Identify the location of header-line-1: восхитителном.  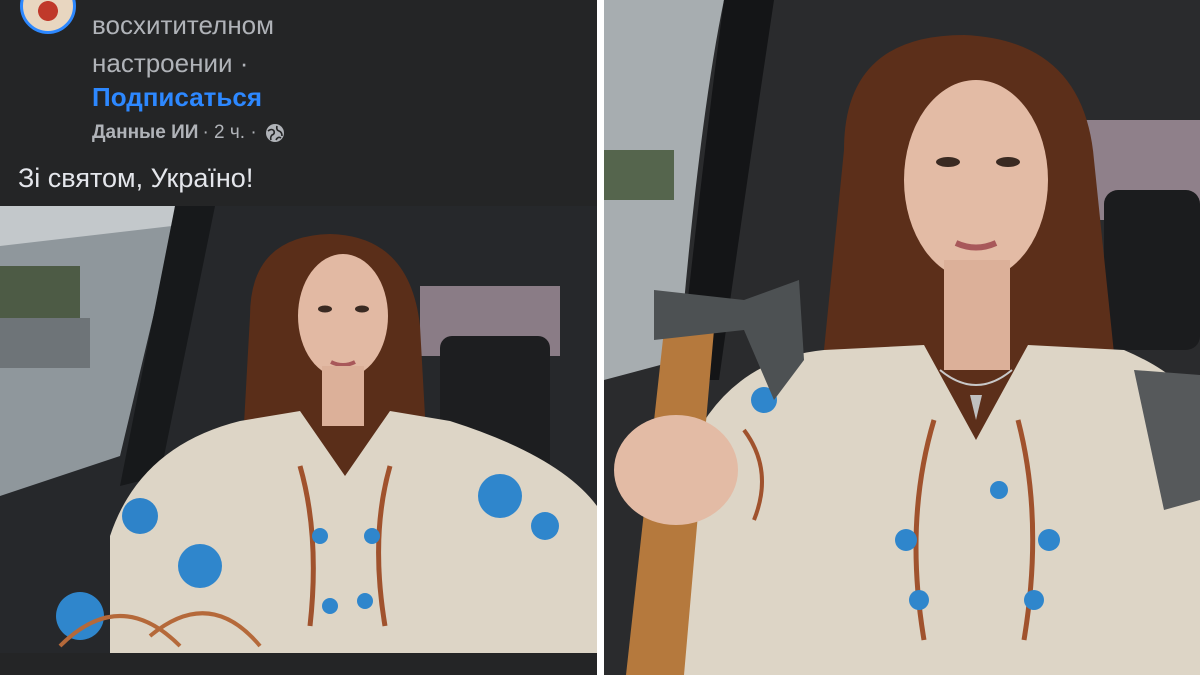
(183, 25).